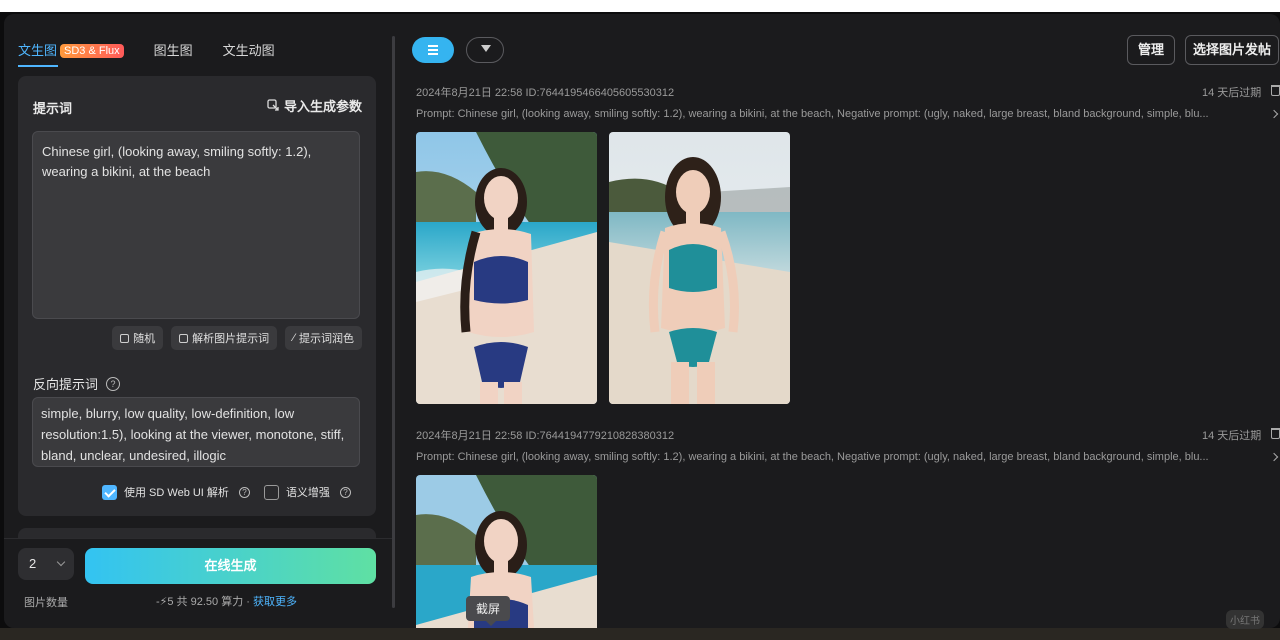 This screenshot has height=640, width=1280. What do you see at coordinates (248, 50) in the screenshot?
I see `tab-label: 文生动图` at bounding box center [248, 50].